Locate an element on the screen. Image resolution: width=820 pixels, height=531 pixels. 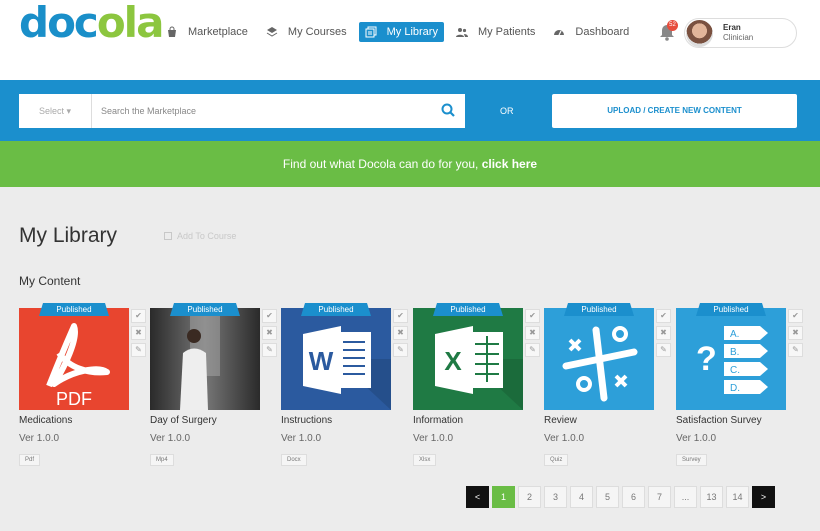
content-thumbnail: X is located at coordinates (468, 359).